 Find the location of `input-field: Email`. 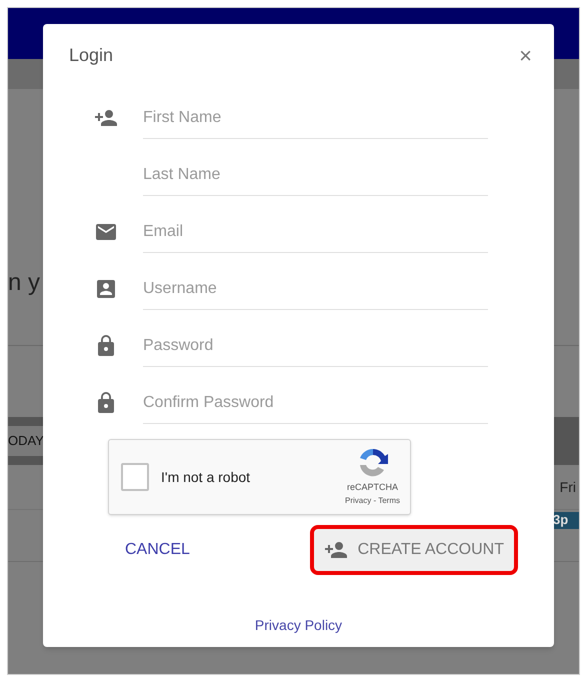

input-field: Email is located at coordinates (315, 232).